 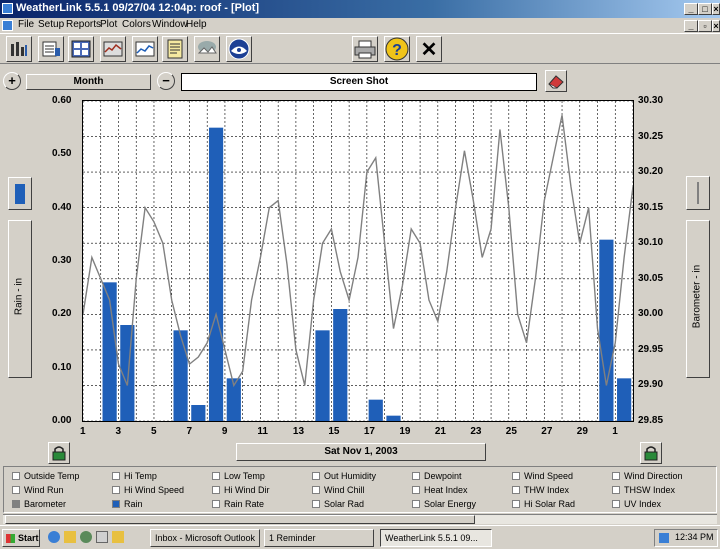 I want to click on checkbox-label: Heat Index, so click(x=446, y=490).